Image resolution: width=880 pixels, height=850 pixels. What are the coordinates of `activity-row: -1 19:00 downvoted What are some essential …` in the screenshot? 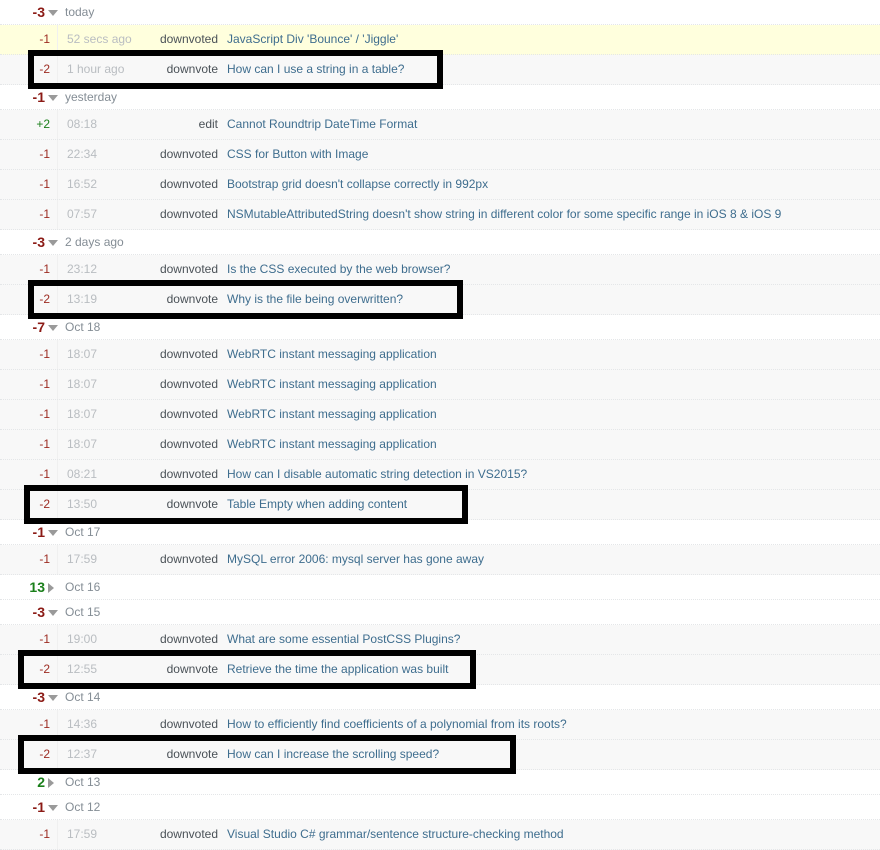 It's located at (440, 640).